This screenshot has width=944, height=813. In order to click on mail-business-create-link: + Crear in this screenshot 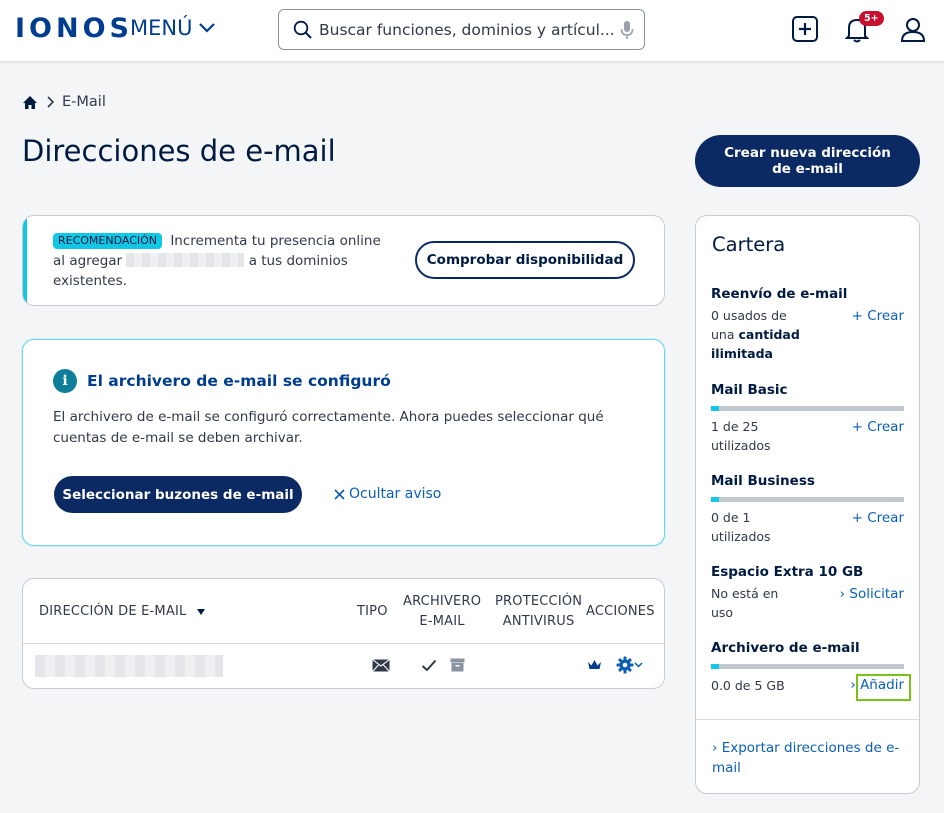, I will do `click(878, 518)`.